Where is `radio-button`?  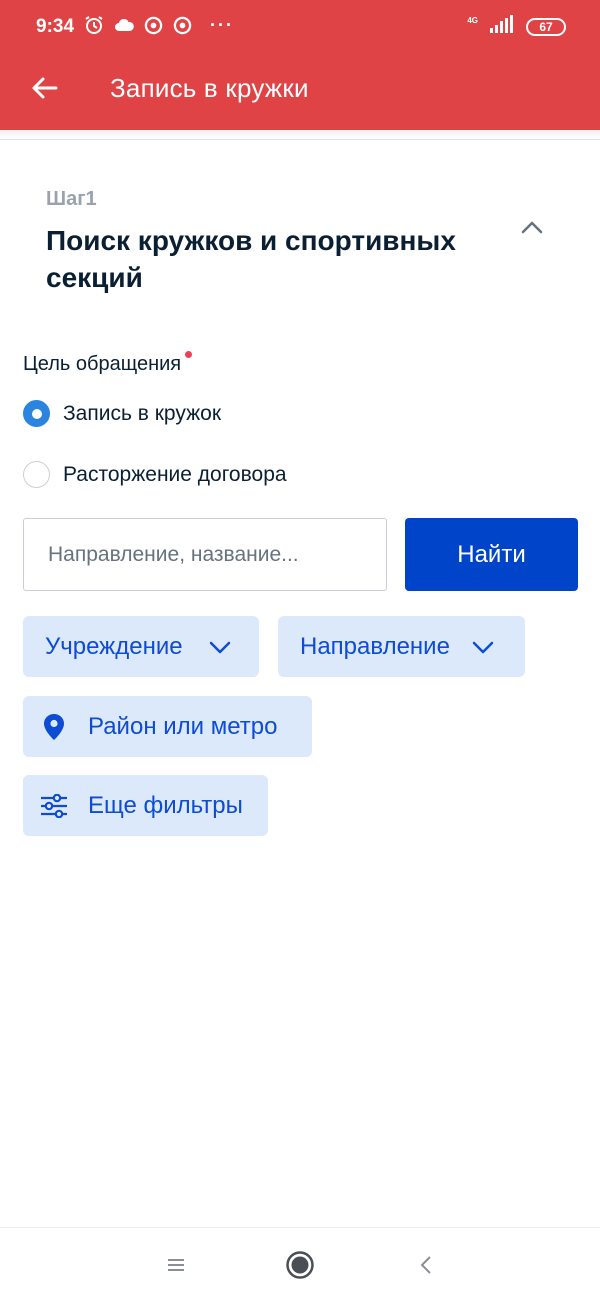 radio-button is located at coordinates (36, 474).